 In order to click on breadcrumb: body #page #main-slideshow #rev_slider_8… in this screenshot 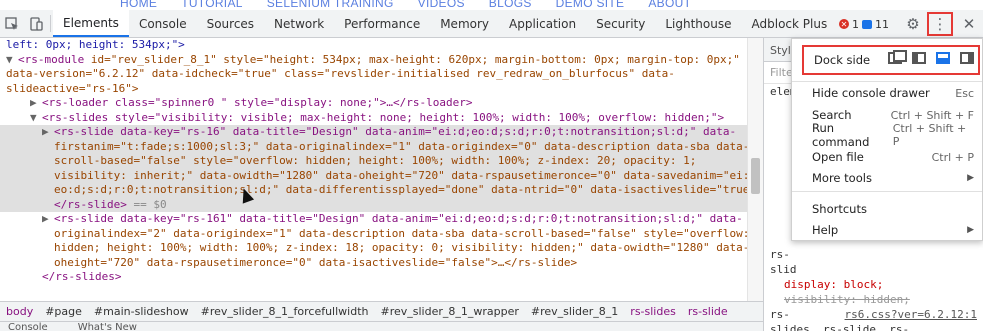, I will do `click(381, 311)`.